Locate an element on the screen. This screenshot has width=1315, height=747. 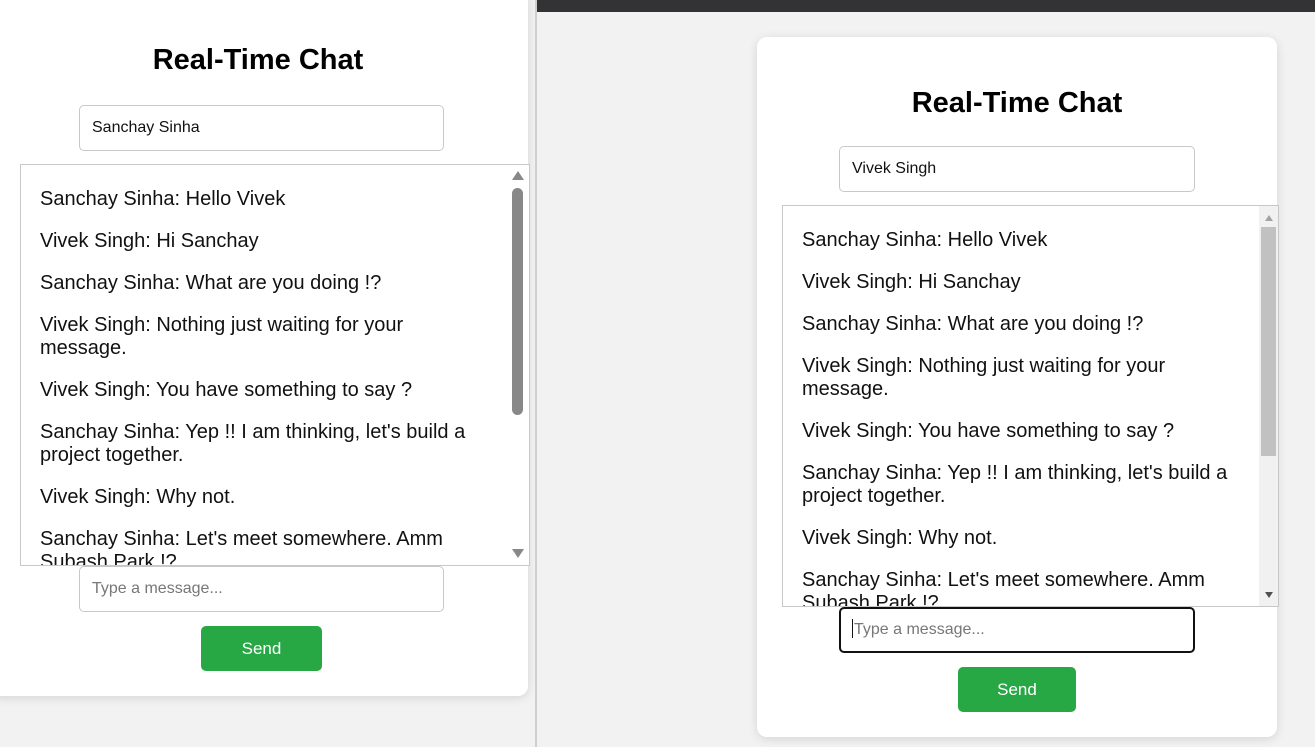
username-input: Sanchay Sinha is located at coordinates (261, 128).